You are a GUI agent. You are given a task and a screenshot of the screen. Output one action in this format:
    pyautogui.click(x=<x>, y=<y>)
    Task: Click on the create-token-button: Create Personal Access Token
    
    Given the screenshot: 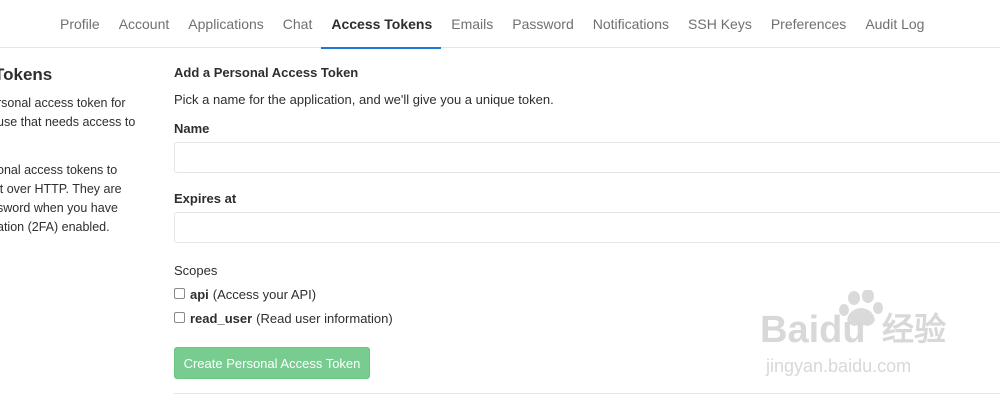 What is the action you would take?
    pyautogui.click(x=272, y=363)
    